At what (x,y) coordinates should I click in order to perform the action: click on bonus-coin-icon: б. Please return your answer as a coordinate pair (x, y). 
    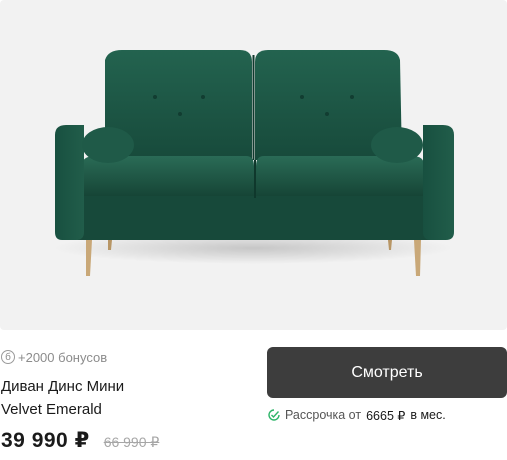
    Looking at the image, I should click on (8, 357).